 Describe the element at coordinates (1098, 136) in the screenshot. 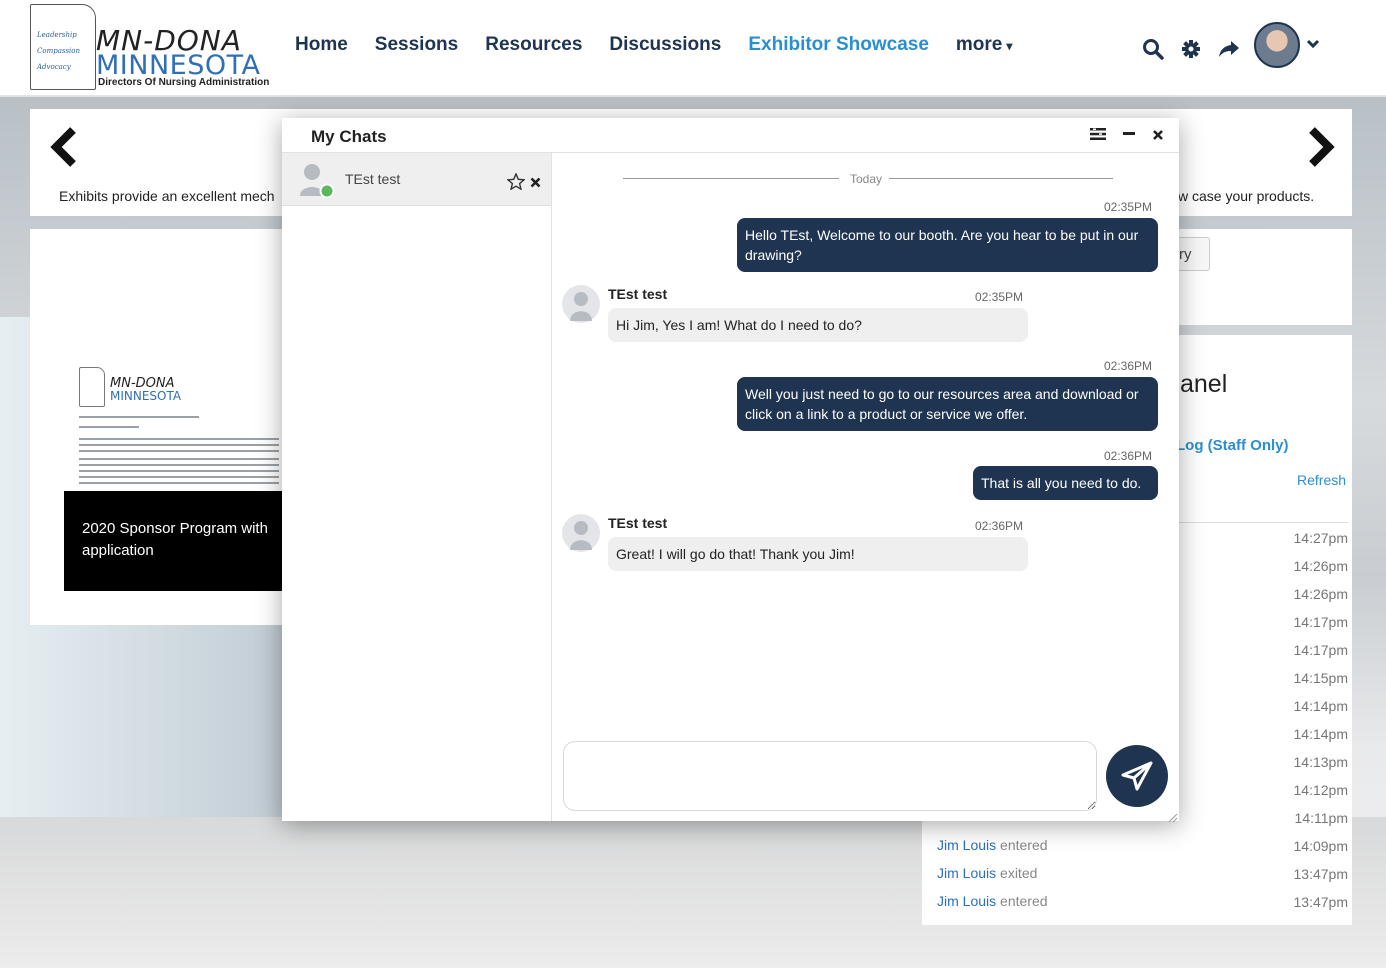

I see `chat-menu-icon` at that location.